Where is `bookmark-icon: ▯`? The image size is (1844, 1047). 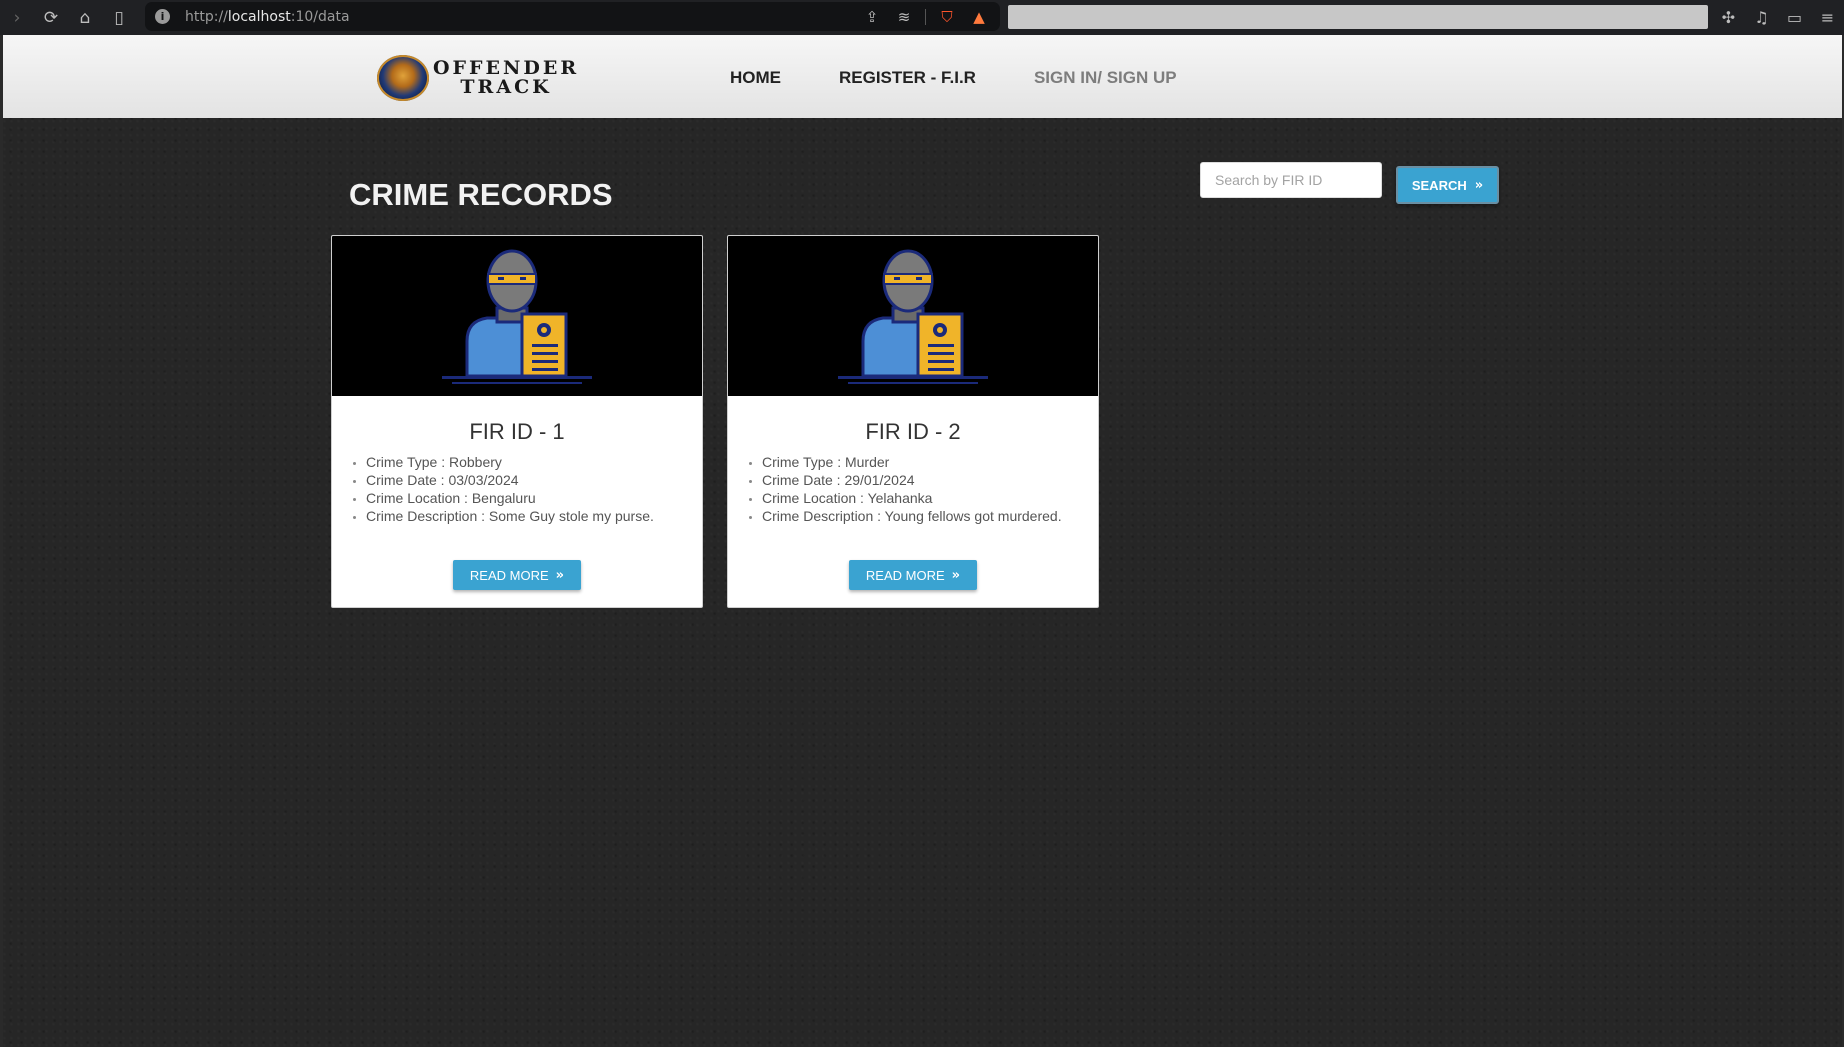
bookmark-icon: ▯ is located at coordinates (119, 18).